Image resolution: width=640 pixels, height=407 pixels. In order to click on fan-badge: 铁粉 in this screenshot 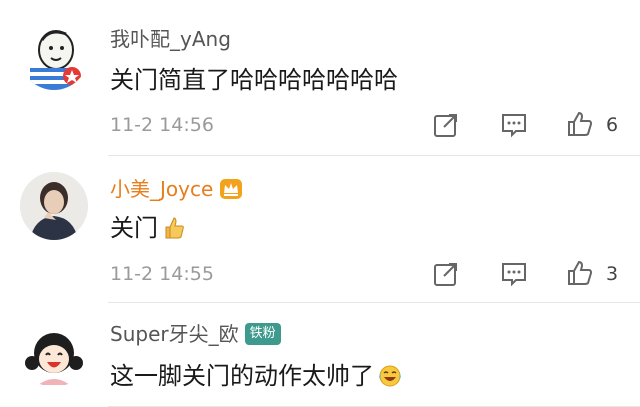, I will do `click(262, 334)`.